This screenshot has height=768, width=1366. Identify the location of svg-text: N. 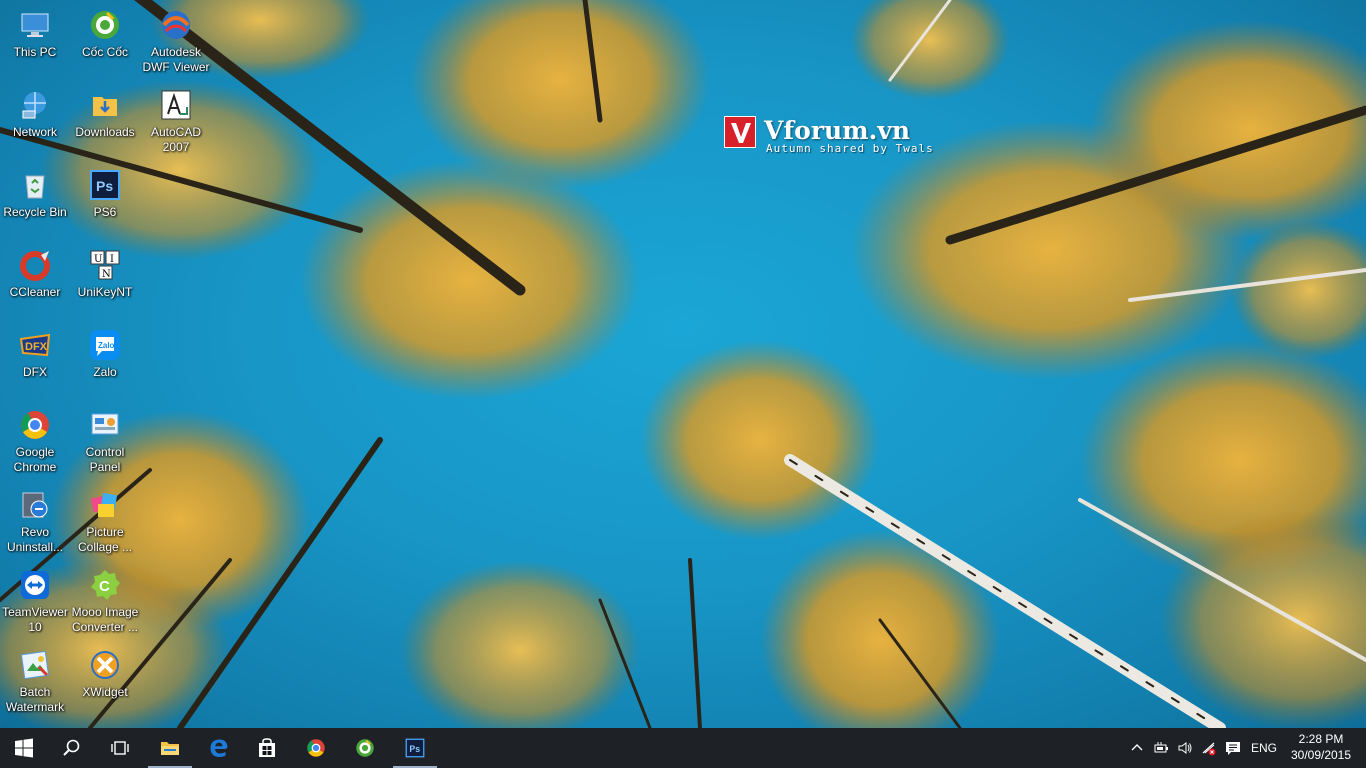
(106, 274).